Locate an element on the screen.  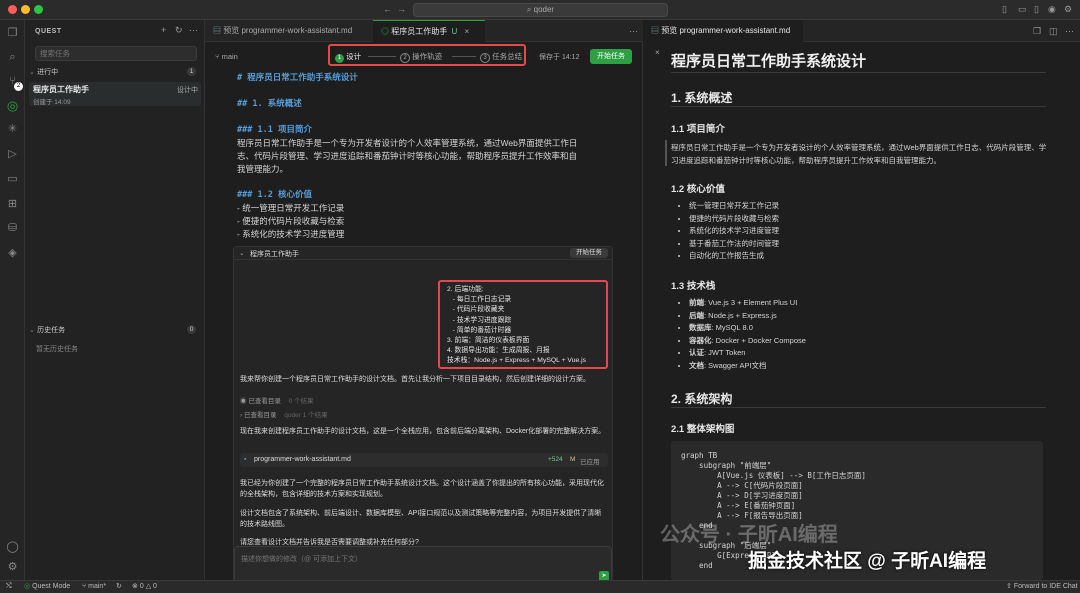
in-progress-count-badge: 1 is located at coordinates (191, 71).